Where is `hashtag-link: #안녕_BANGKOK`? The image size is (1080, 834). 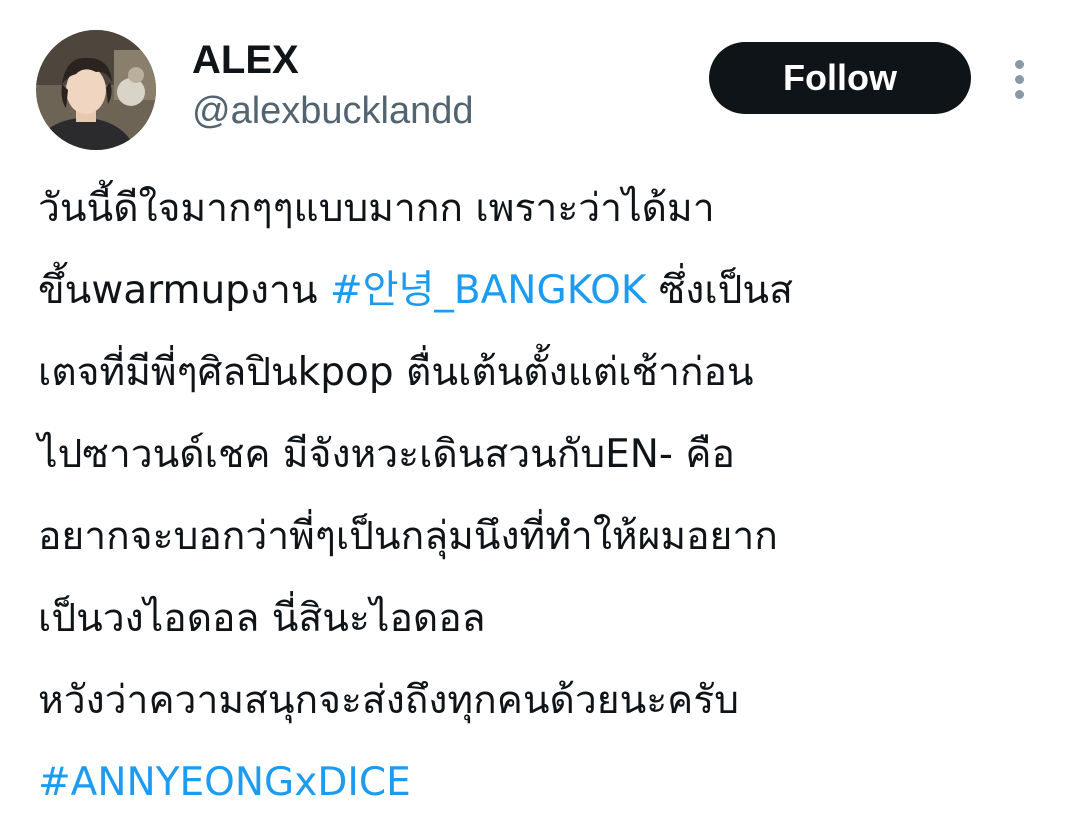 hashtag-link: #안녕_BANGKOK is located at coordinates (488, 290).